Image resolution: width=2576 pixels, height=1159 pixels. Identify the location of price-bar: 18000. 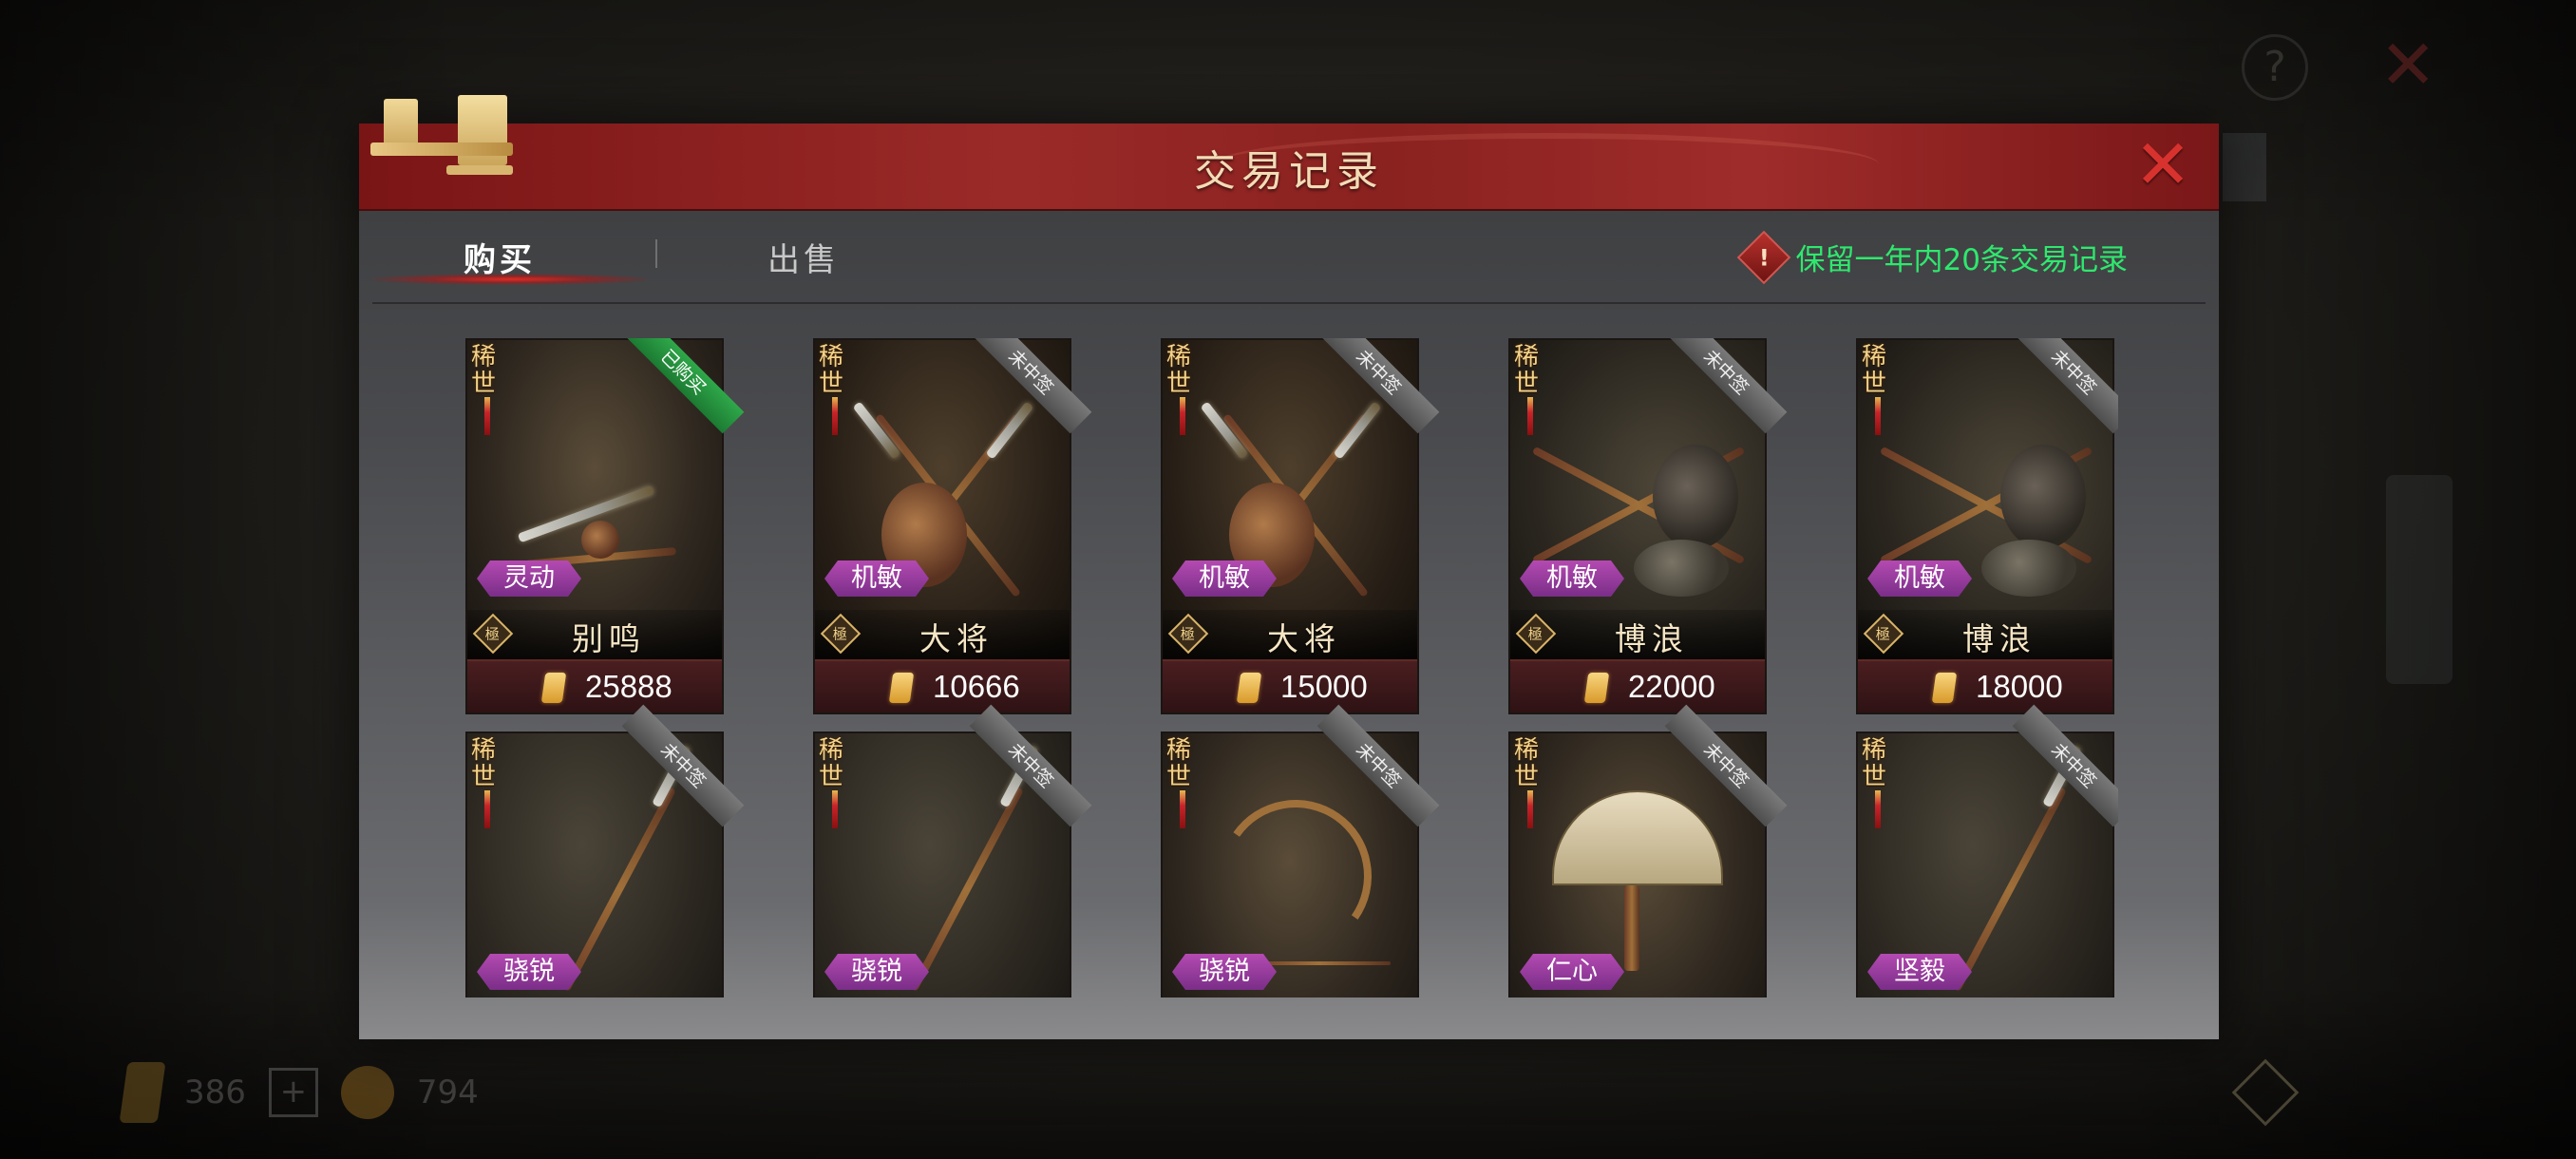
(1985, 685).